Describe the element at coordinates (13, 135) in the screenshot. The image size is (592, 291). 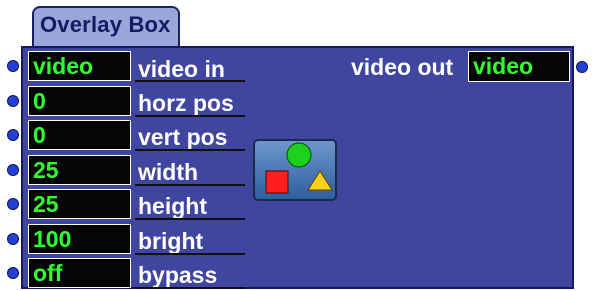
I see `input-port-vert-pos` at that location.